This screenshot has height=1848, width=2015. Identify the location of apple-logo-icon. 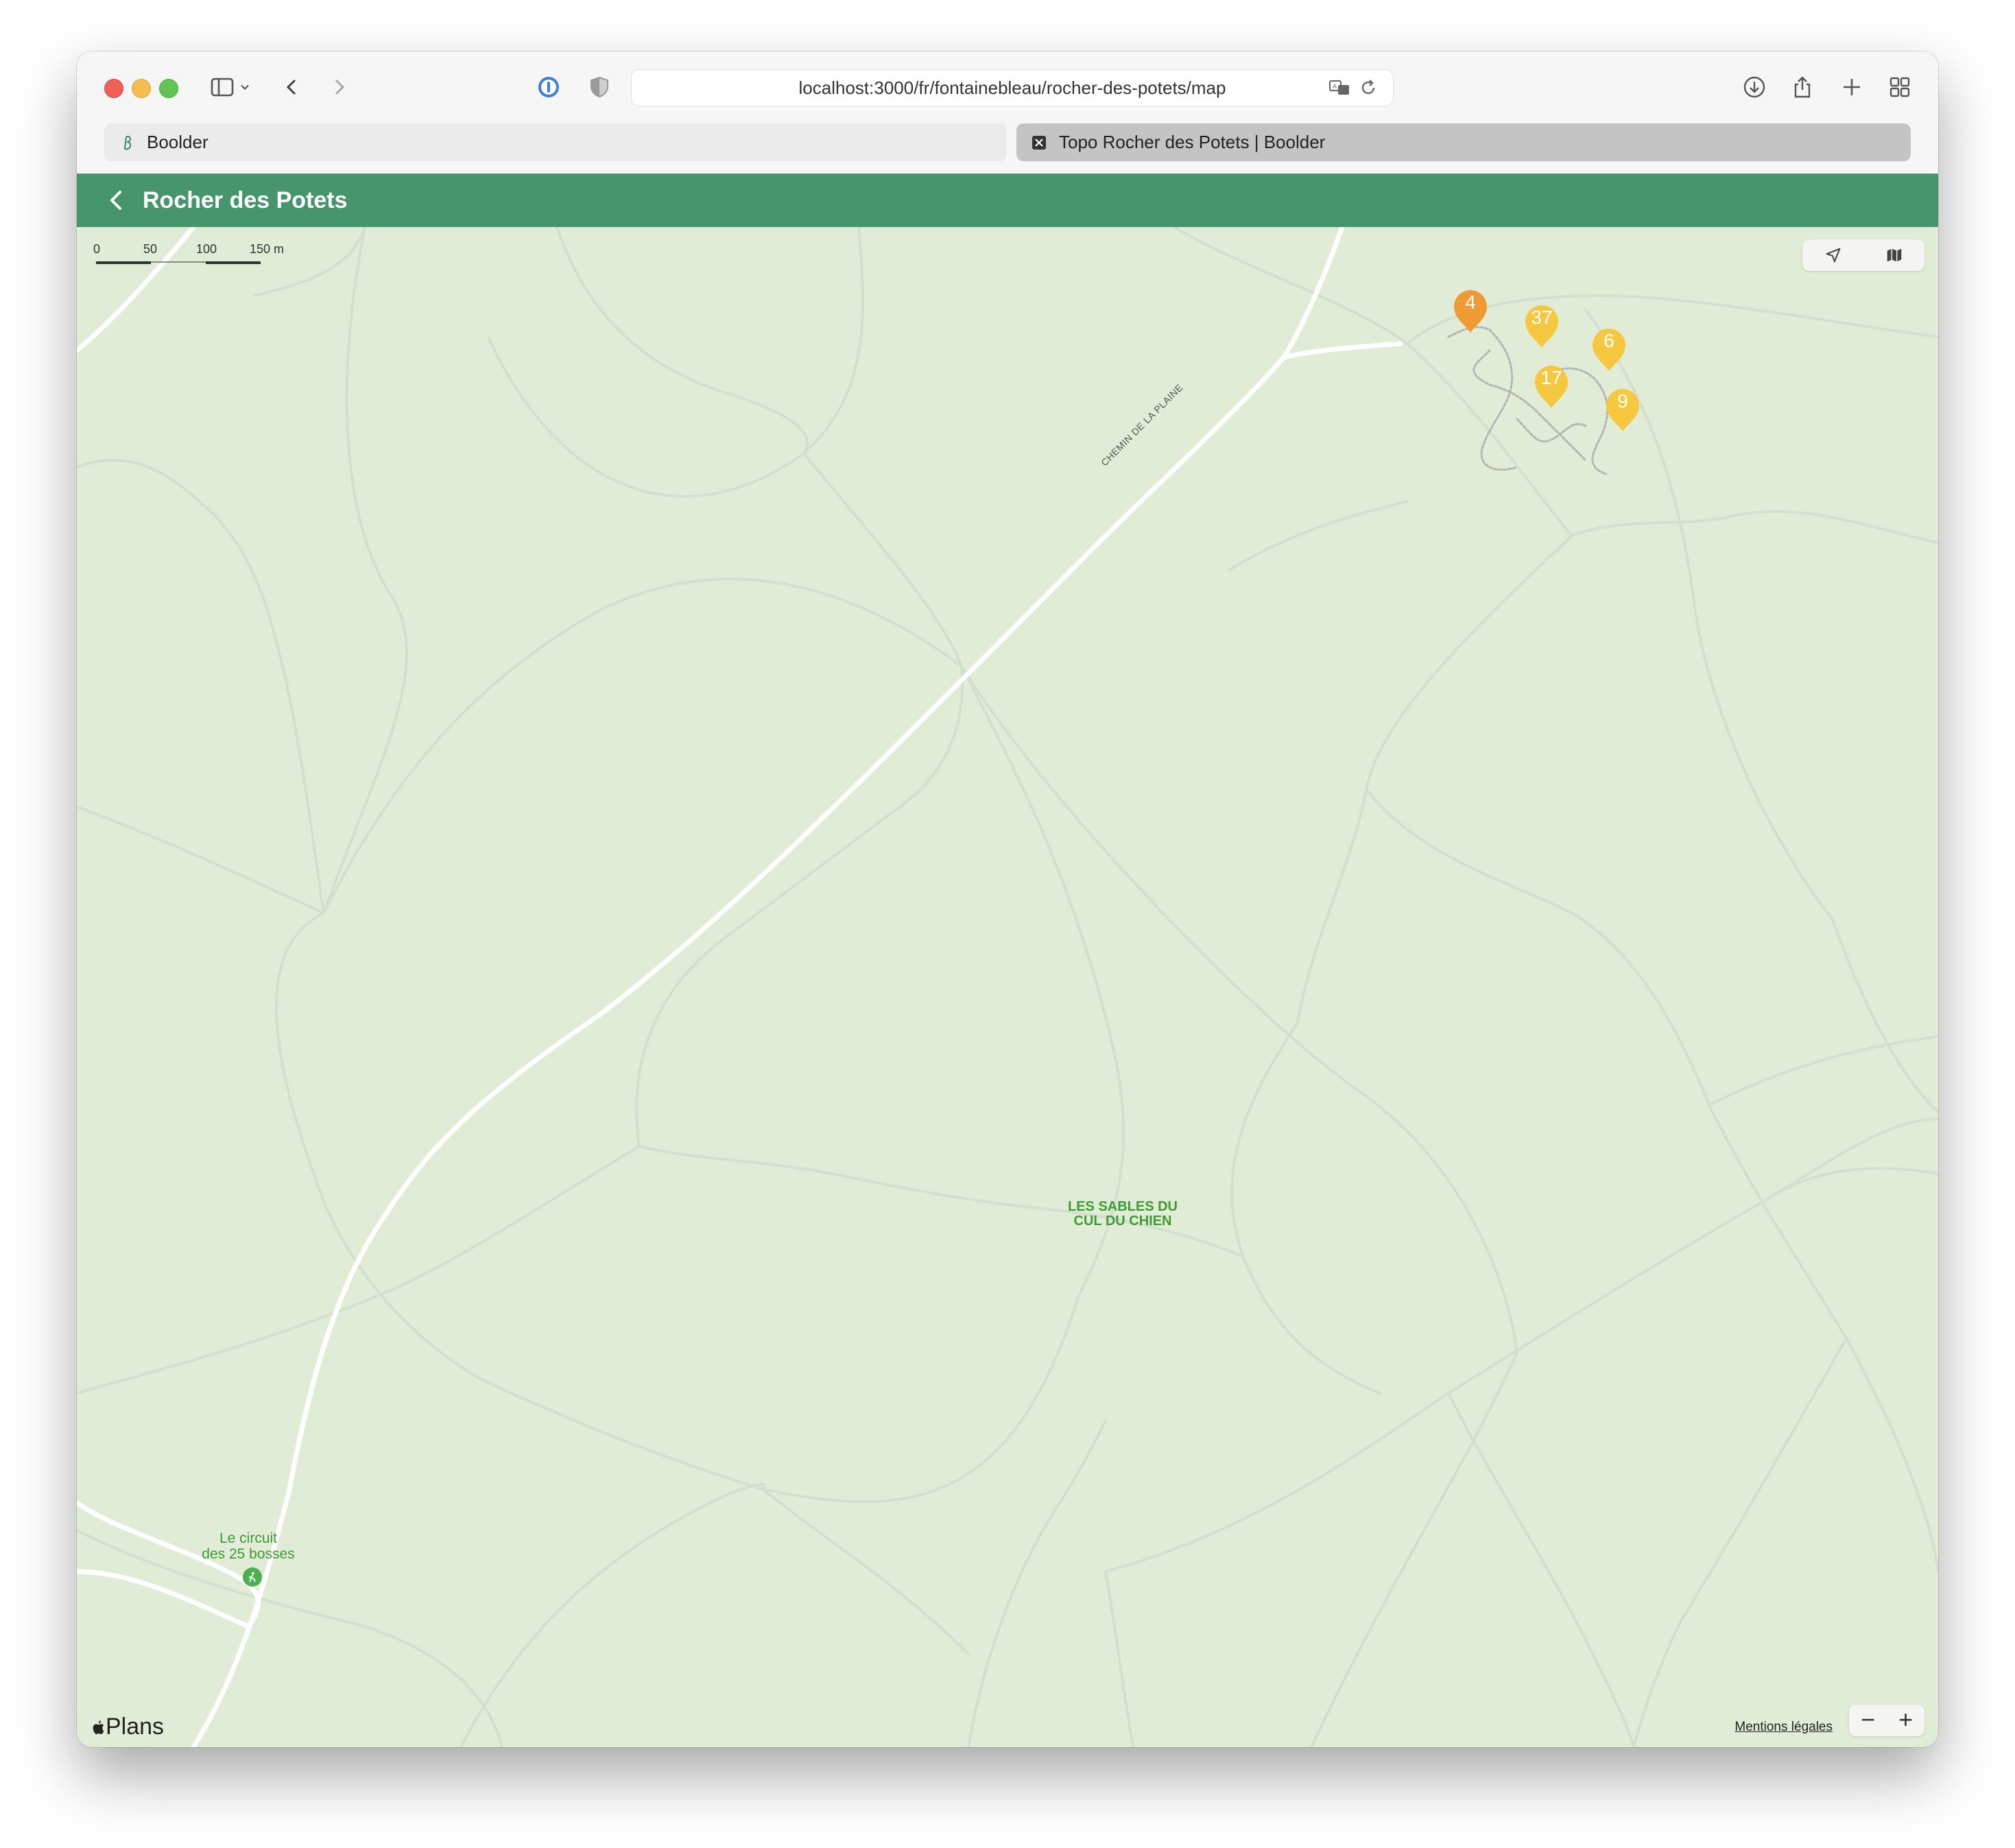
(98, 1727).